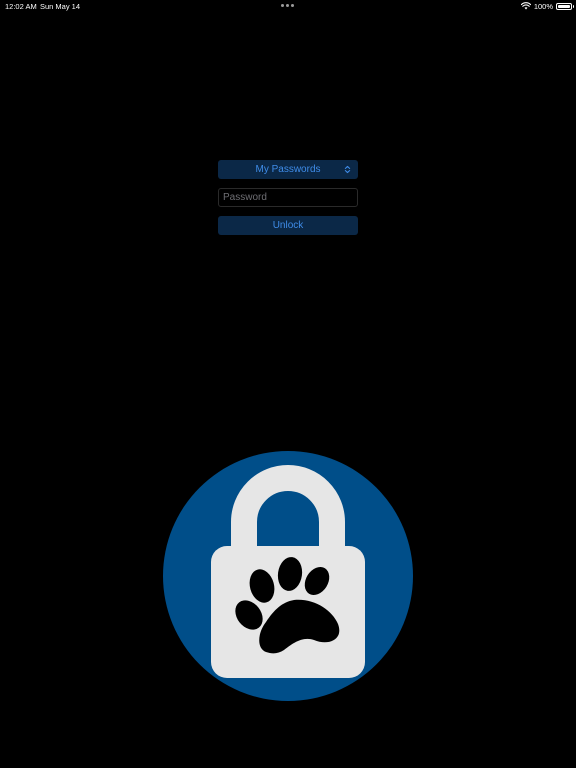 The image size is (576, 768). I want to click on multitasking-dots-icon, so click(288, 6).